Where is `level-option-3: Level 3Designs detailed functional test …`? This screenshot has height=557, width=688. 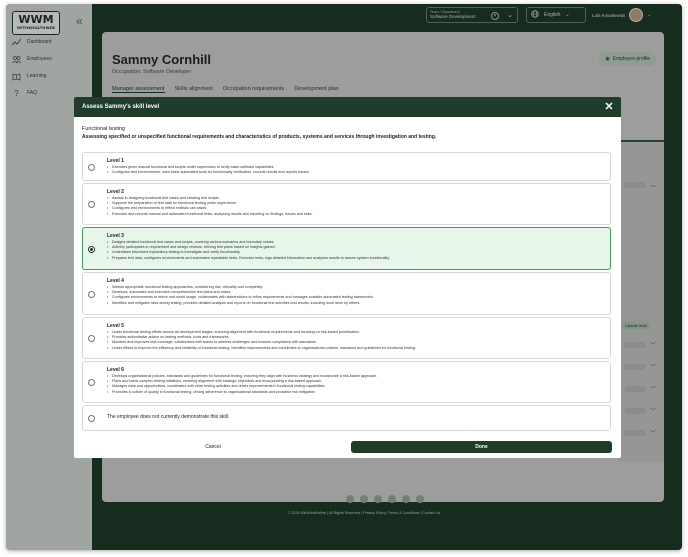
level-option-3: Level 3Designs detailed functional test … is located at coordinates (346, 248).